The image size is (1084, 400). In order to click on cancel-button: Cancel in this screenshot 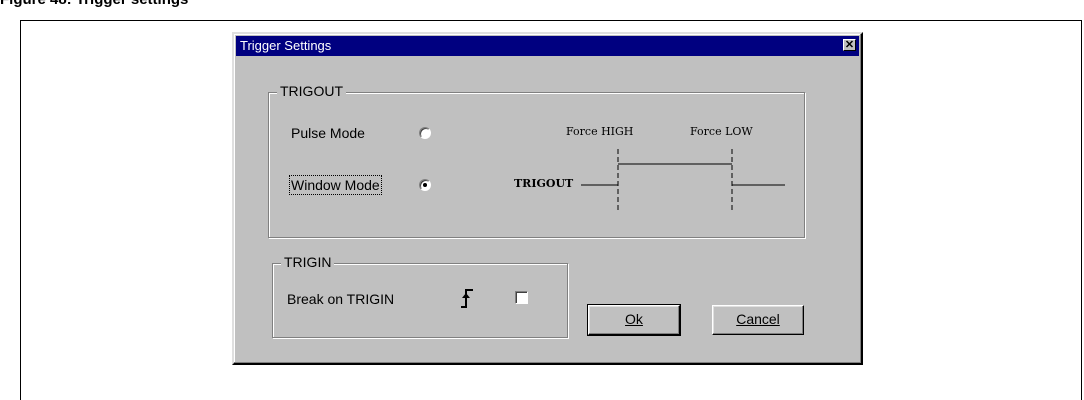, I will do `click(758, 320)`.